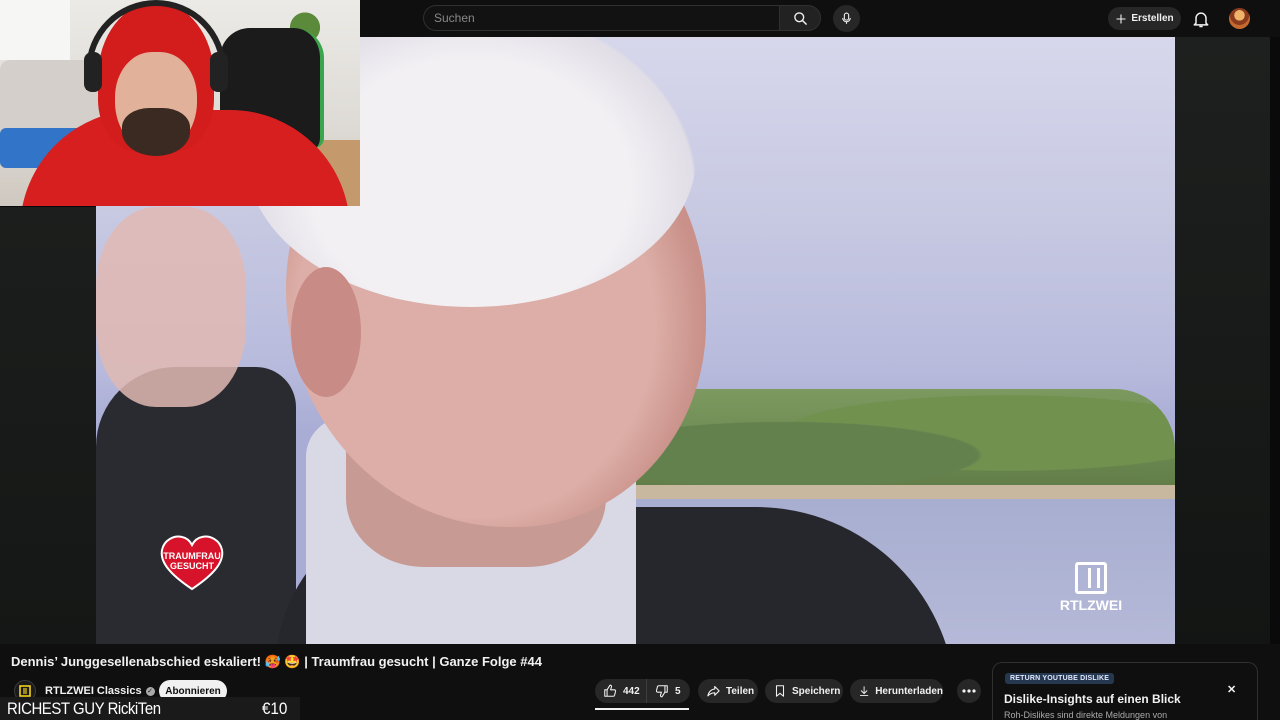 This screenshot has height=720, width=1280. Describe the element at coordinates (84, 708) in the screenshot. I see `donation-name: RICHEST GUY RickiTen` at that location.